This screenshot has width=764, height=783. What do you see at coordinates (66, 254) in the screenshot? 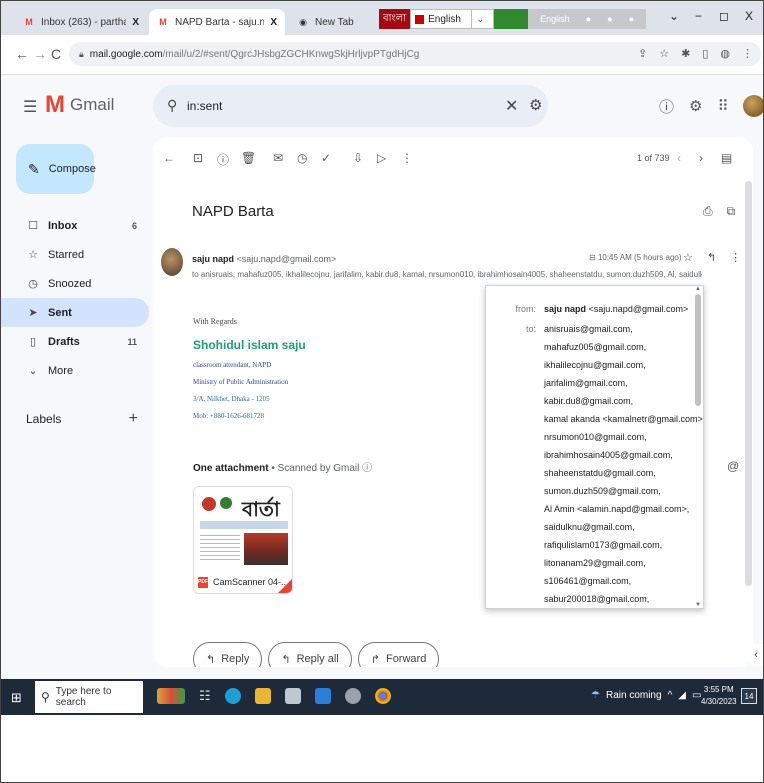
I see `sidebar-item-label: Starred` at bounding box center [66, 254].